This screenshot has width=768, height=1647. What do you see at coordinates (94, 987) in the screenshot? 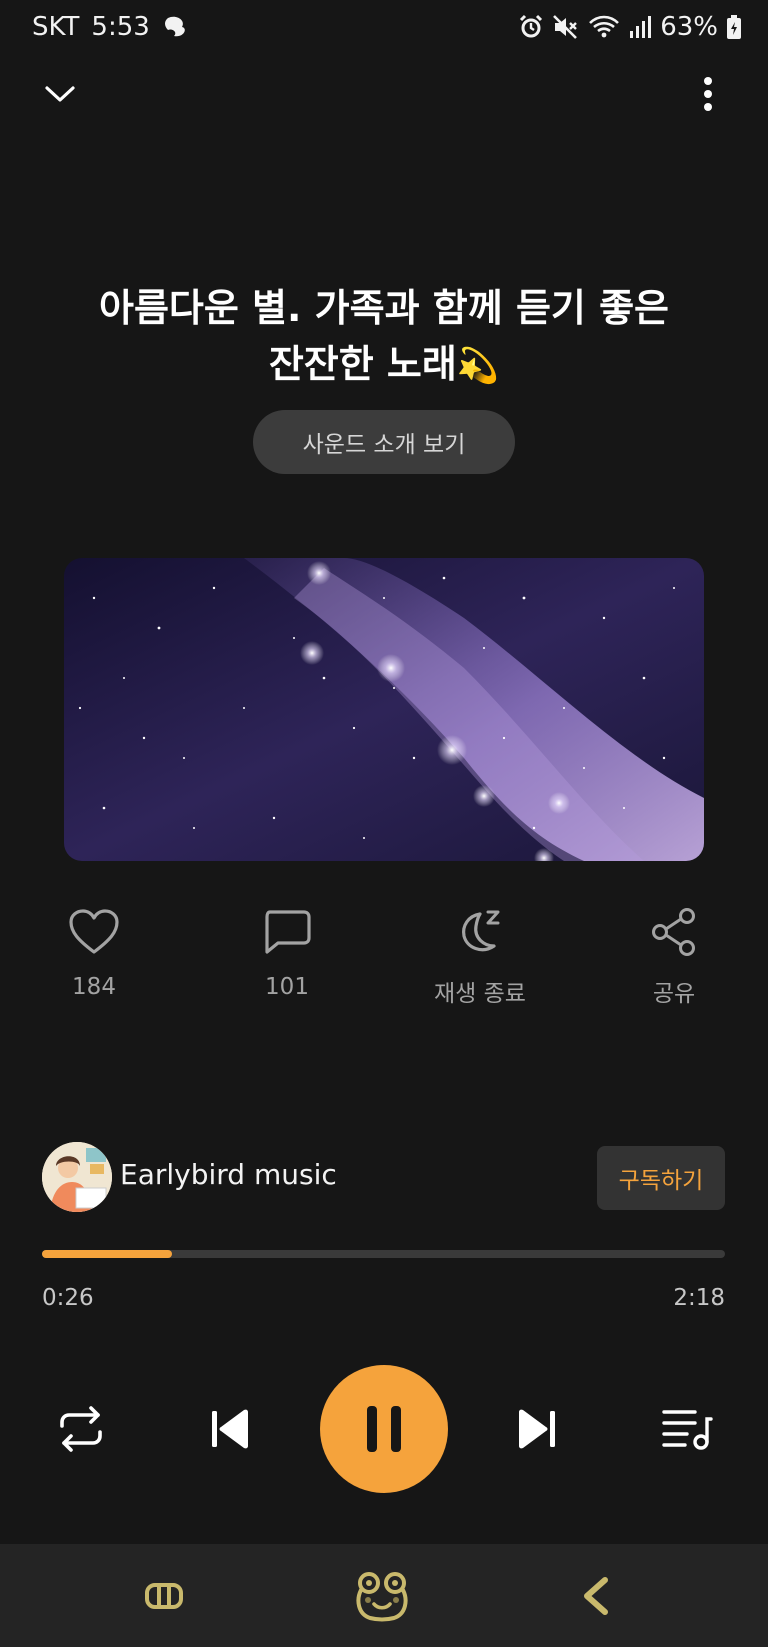
I see `like-count: 184` at bounding box center [94, 987].